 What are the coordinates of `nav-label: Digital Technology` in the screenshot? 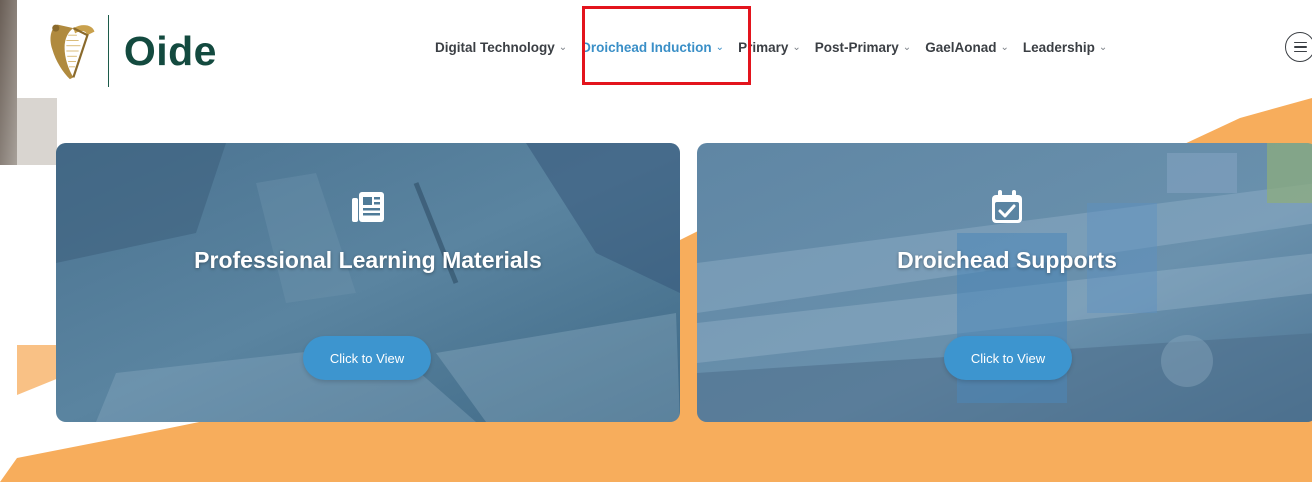 It's located at (495, 47).